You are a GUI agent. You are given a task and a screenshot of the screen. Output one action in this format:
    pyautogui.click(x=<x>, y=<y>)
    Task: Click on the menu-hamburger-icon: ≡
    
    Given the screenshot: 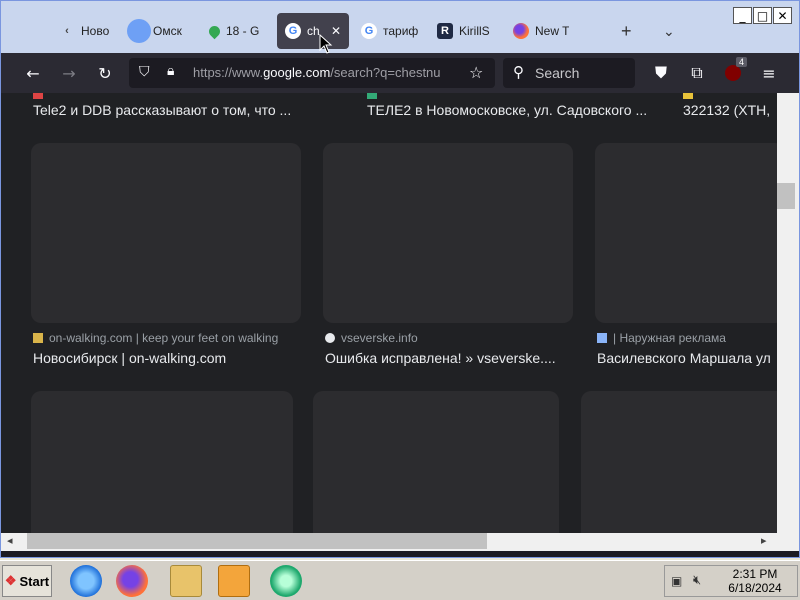 What is the action you would take?
    pyautogui.click(x=769, y=73)
    